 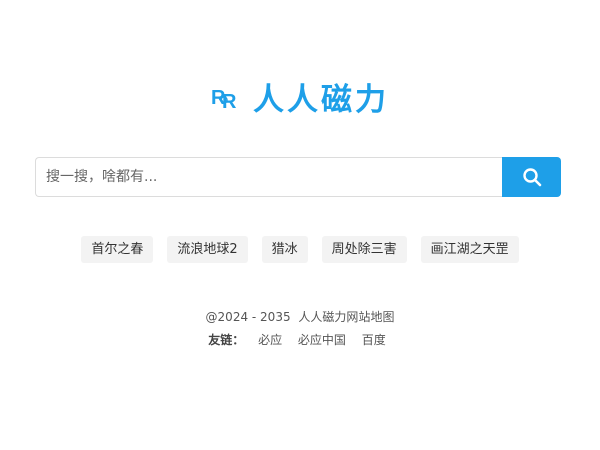 I want to click on friend-link: 必应, so click(x=270, y=340).